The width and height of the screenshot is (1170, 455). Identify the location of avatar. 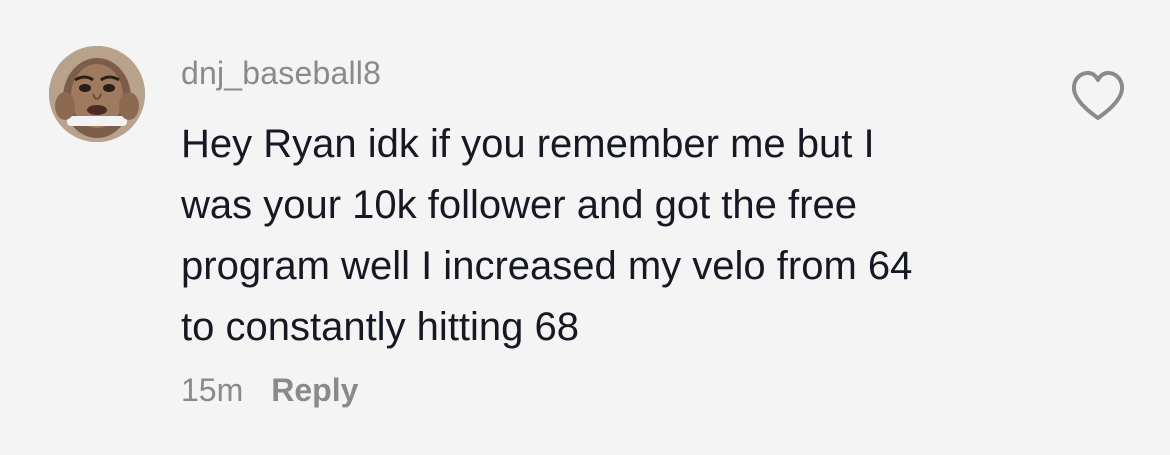
(97, 94).